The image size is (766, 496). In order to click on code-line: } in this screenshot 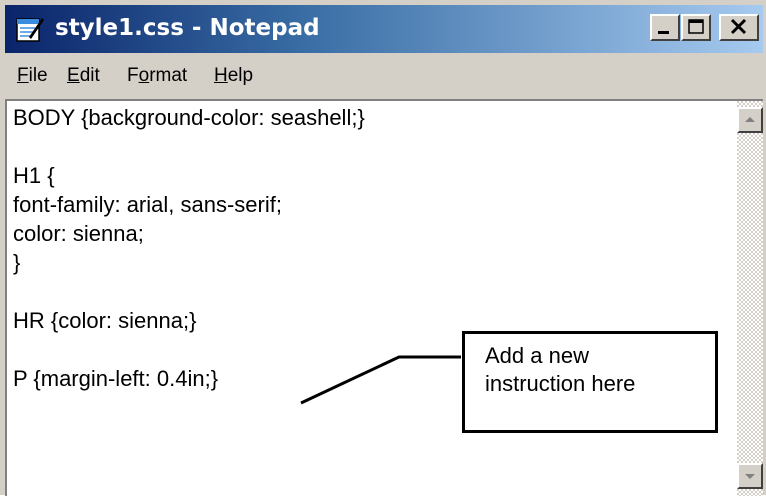, I will do `click(17, 262)`.